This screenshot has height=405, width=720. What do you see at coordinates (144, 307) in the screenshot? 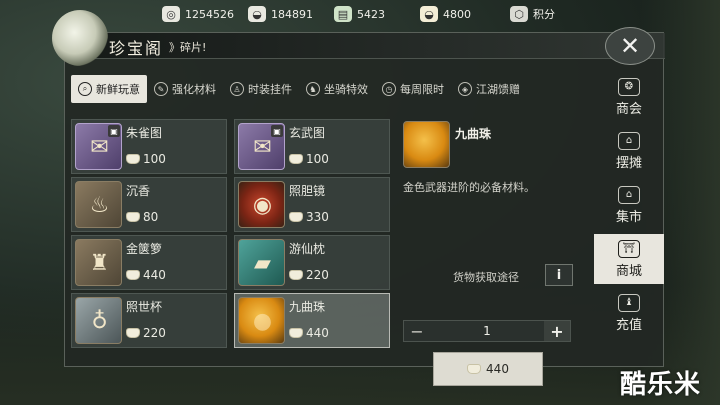
I see `item-name: 照世杯` at bounding box center [144, 307].